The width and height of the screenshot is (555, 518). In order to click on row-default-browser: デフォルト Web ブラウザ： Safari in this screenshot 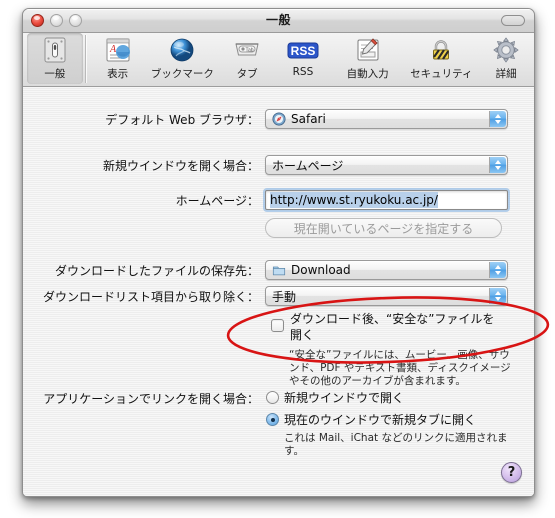, I will do `click(267, 119)`.